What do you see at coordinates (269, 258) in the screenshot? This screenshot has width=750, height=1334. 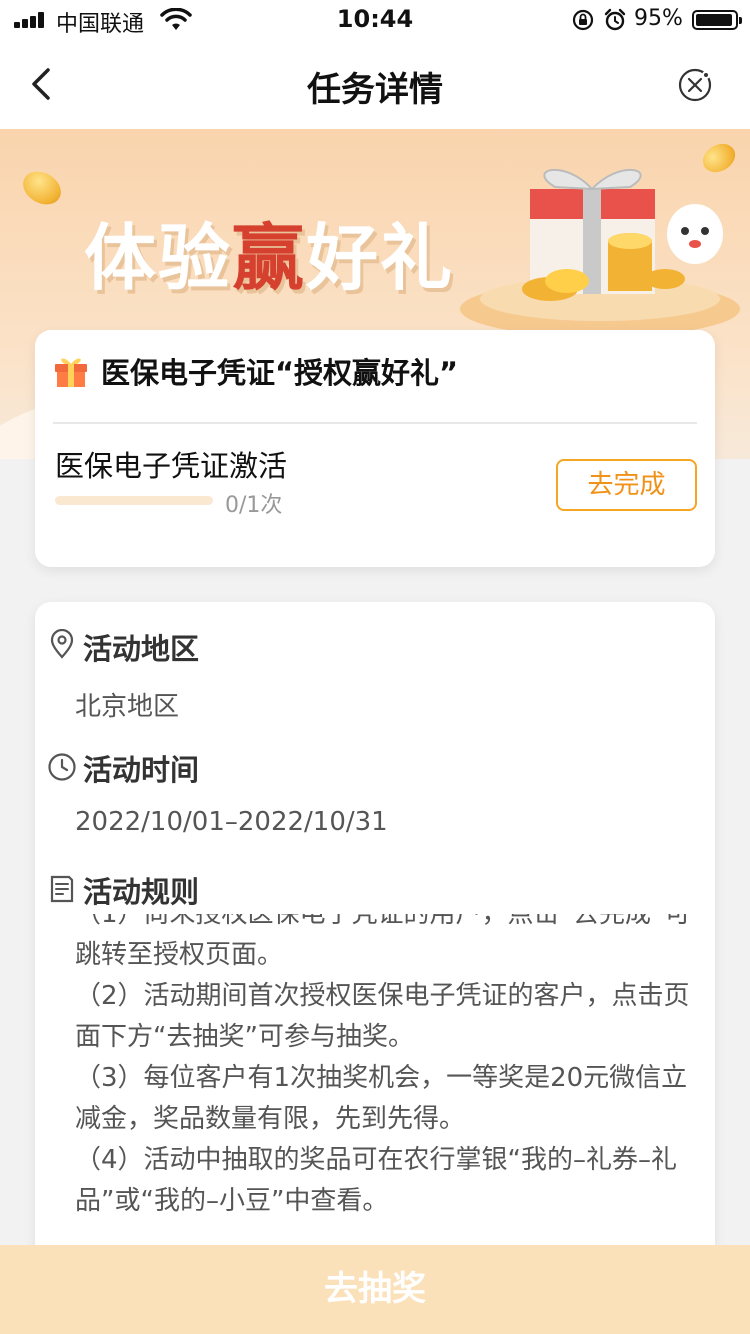 I see `banner-slogan: 体验赢好礼` at bounding box center [269, 258].